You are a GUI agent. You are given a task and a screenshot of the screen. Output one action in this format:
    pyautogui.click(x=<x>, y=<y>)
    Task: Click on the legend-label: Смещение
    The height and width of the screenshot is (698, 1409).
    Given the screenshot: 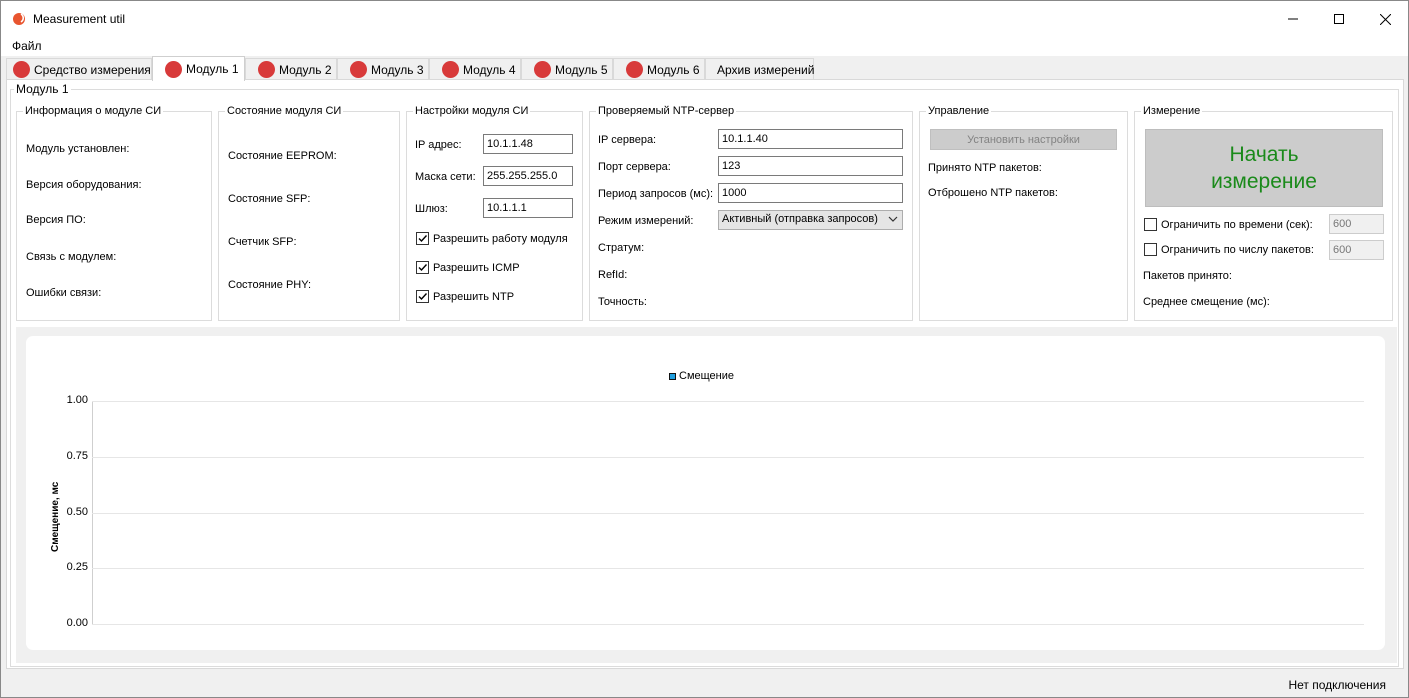 What is the action you would take?
    pyautogui.click(x=707, y=376)
    